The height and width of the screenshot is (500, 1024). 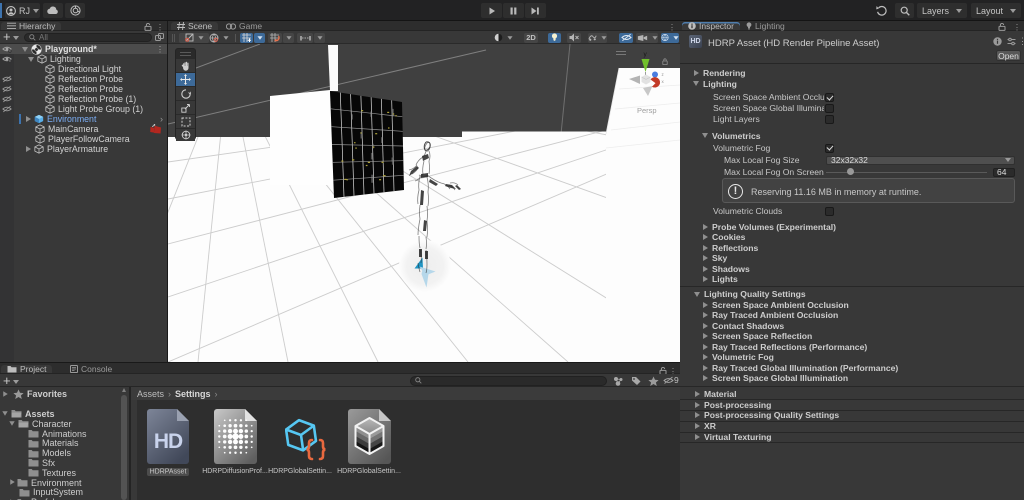 What do you see at coordinates (647, 110) in the screenshot?
I see `svg-text: Persp` at bounding box center [647, 110].